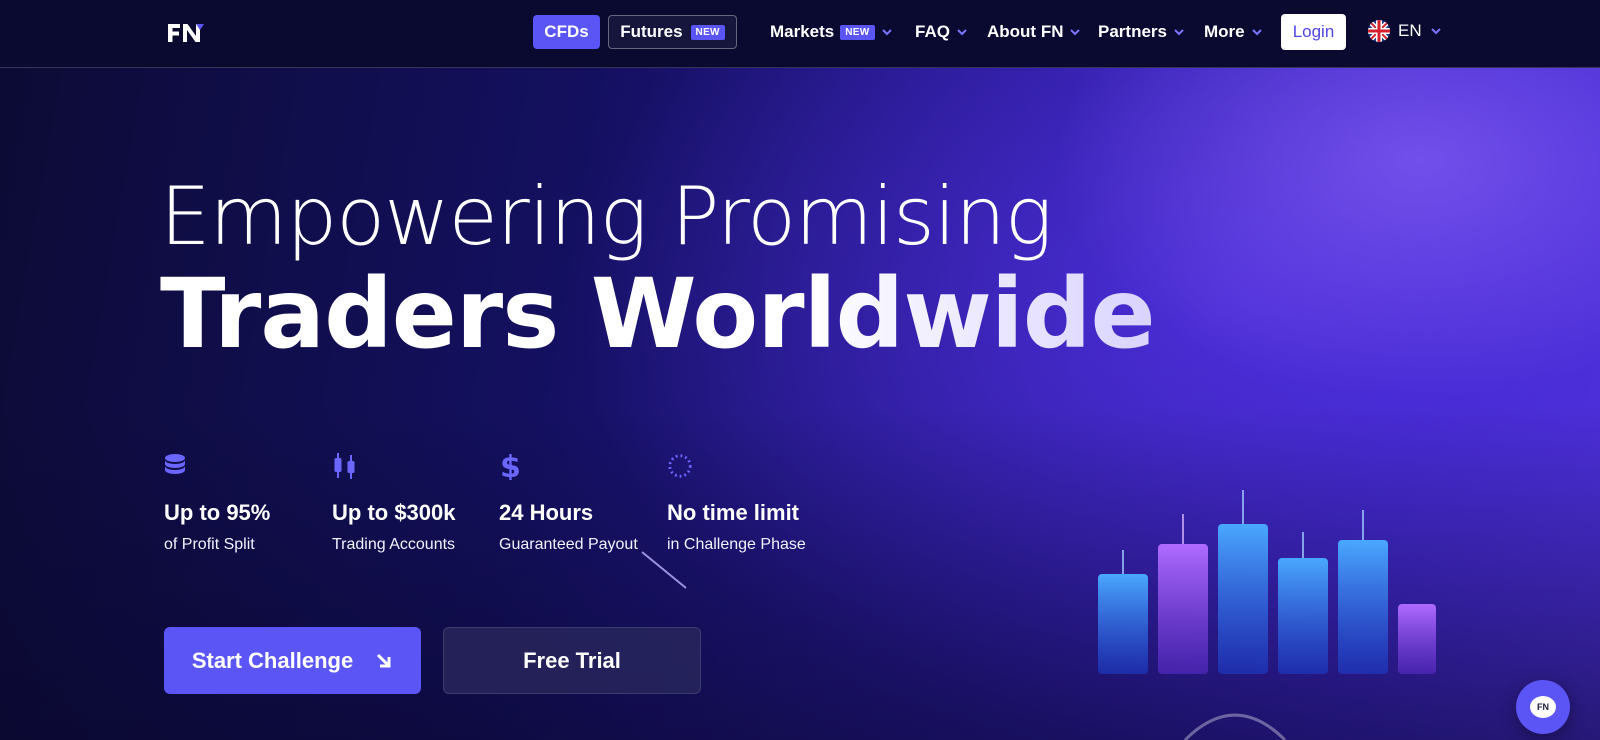 The width and height of the screenshot is (1600, 740). What do you see at coordinates (209, 544) in the screenshot?
I see `stat-label: of Profit Split` at bounding box center [209, 544].